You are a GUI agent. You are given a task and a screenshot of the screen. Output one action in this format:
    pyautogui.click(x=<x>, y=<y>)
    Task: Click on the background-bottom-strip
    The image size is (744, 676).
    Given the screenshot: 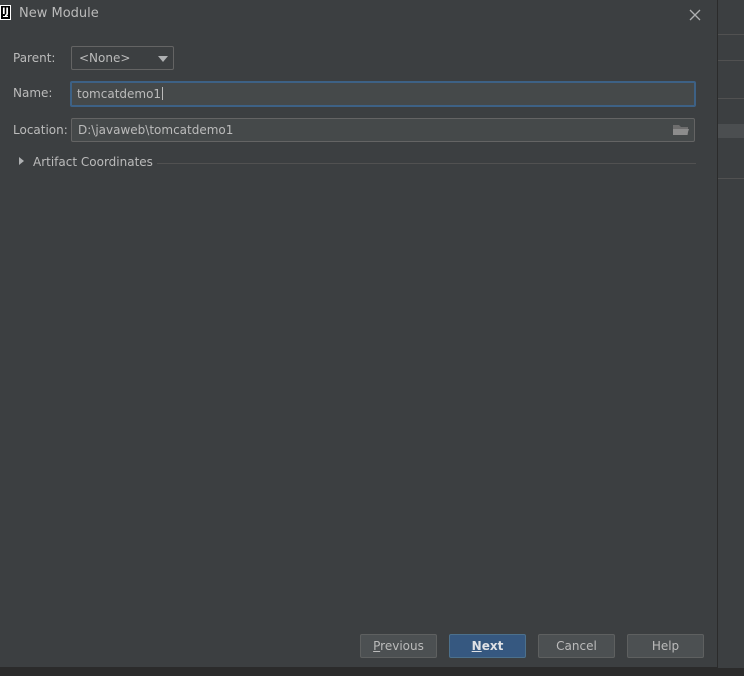 What is the action you would take?
    pyautogui.click(x=372, y=672)
    